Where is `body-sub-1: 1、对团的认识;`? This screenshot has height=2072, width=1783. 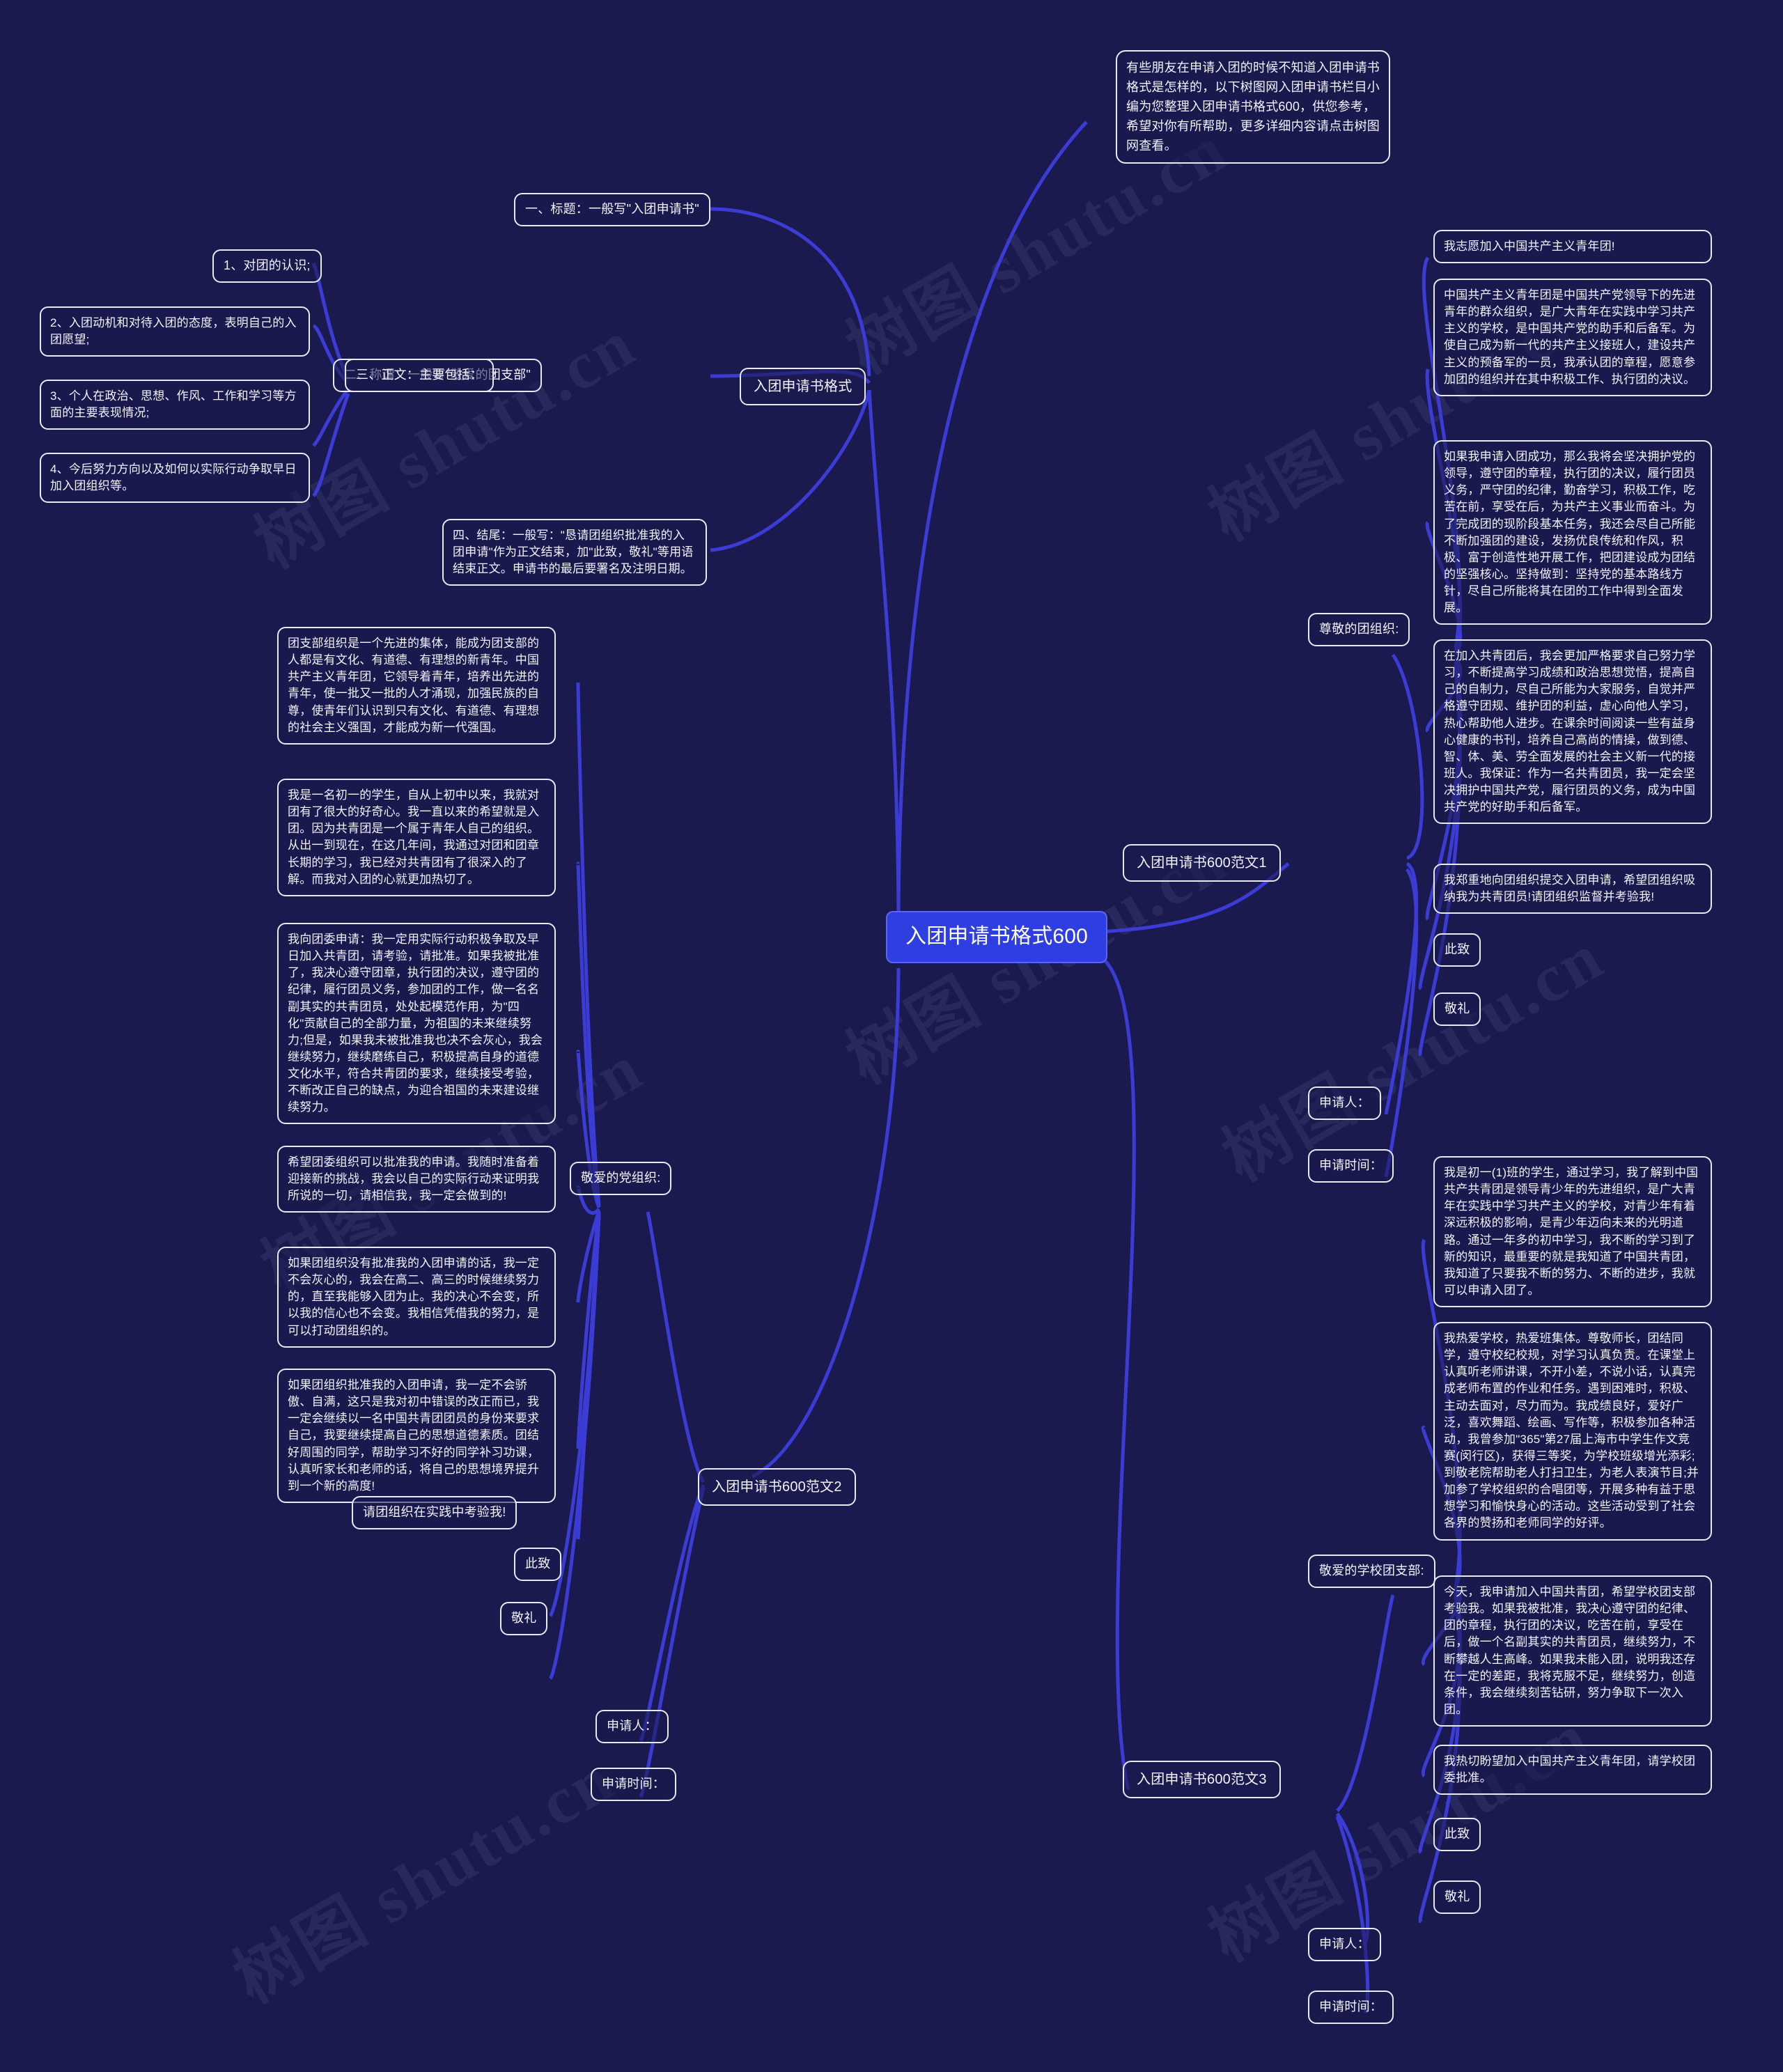
body-sub-1: 1、对团的认识; is located at coordinates (267, 266).